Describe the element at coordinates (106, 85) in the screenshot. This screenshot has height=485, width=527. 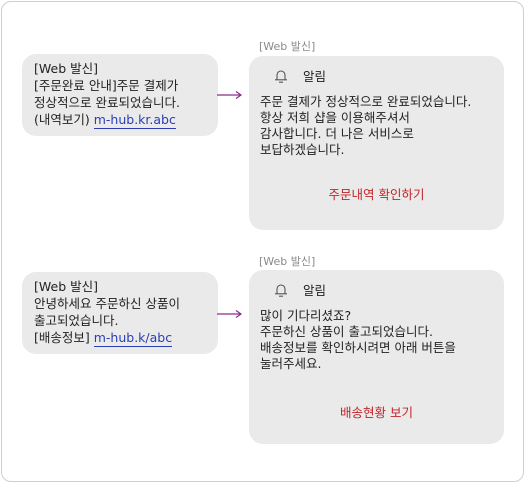
I see `sms-line: [주문완료 안내]주문 결제가` at that location.